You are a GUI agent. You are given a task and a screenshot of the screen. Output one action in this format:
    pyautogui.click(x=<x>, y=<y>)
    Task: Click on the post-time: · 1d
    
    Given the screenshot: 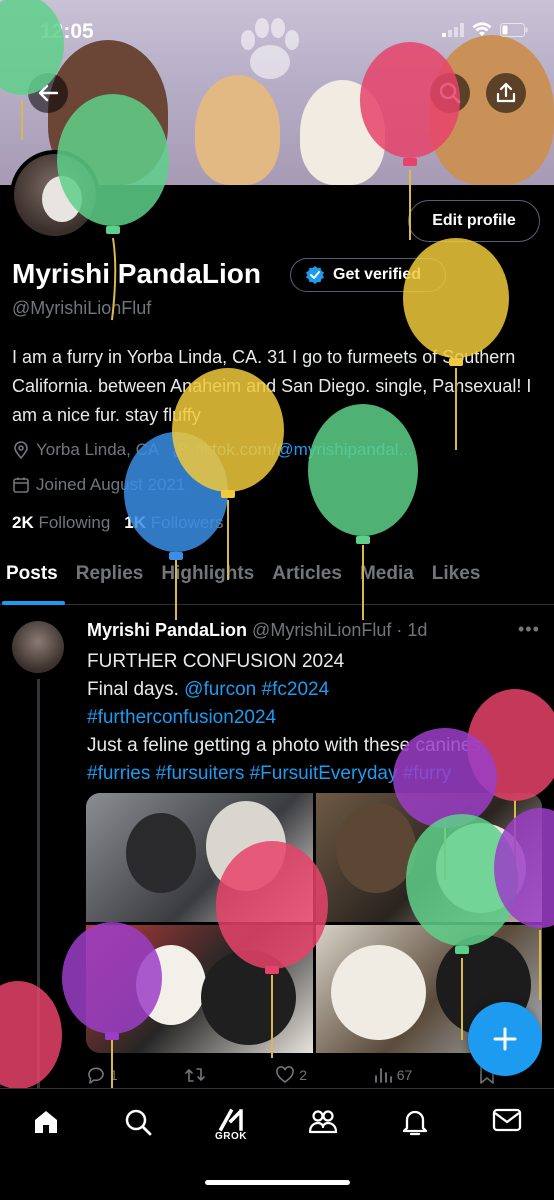 What is the action you would take?
    pyautogui.click(x=412, y=630)
    